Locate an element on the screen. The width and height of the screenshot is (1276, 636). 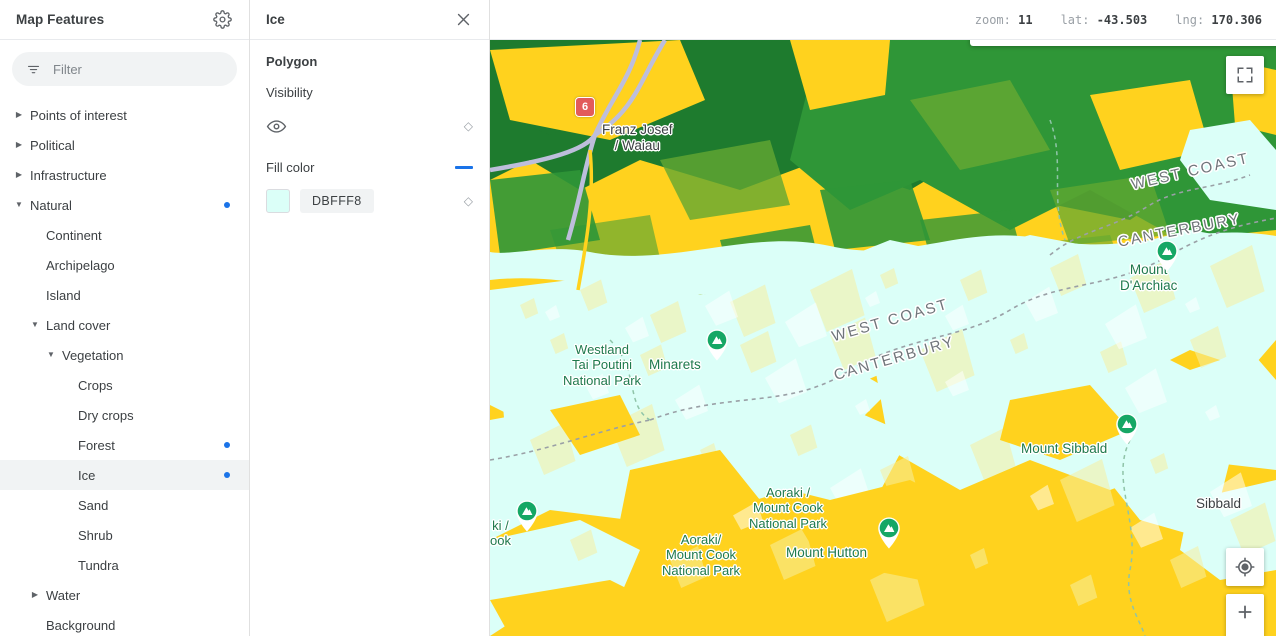
filter-icon is located at coordinates (33, 69).